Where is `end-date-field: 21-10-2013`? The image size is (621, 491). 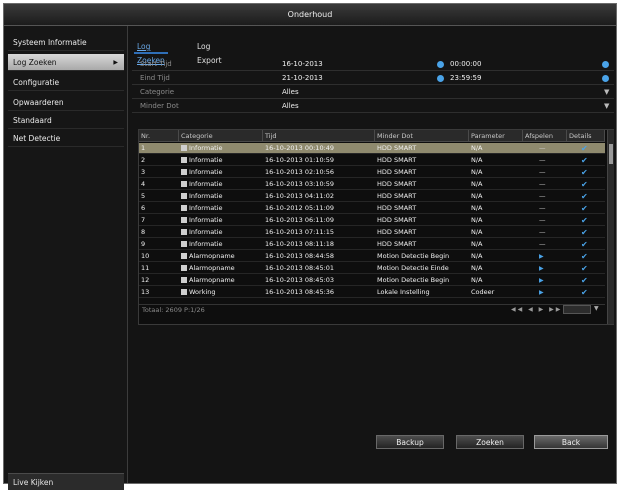 end-date-field: 21-10-2013 is located at coordinates (302, 78).